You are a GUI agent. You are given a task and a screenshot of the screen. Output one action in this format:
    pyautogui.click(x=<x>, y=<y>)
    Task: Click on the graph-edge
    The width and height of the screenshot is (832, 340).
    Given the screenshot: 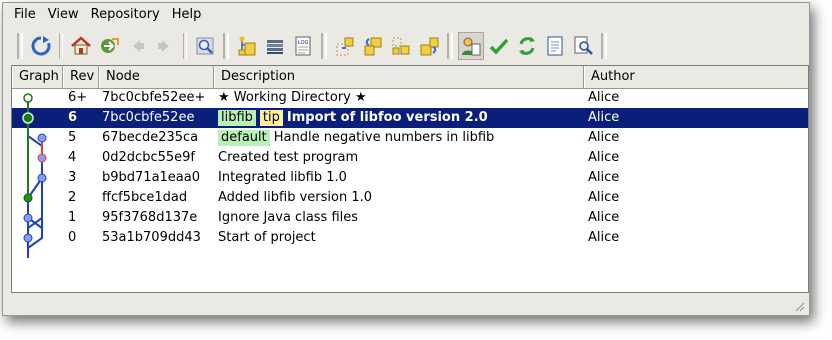 What is the action you would take?
    pyautogui.click(x=35, y=213)
    